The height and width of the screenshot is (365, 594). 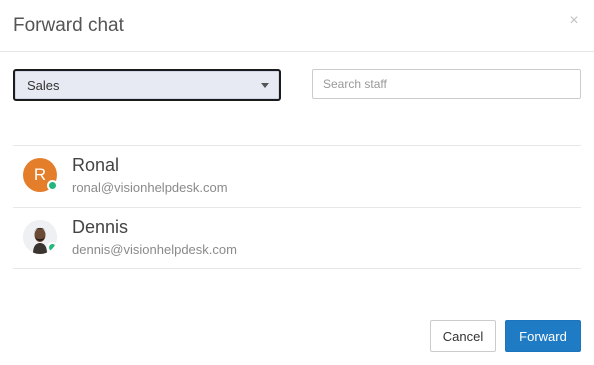 What do you see at coordinates (463, 336) in the screenshot?
I see `cancel-button: Cancel` at bounding box center [463, 336].